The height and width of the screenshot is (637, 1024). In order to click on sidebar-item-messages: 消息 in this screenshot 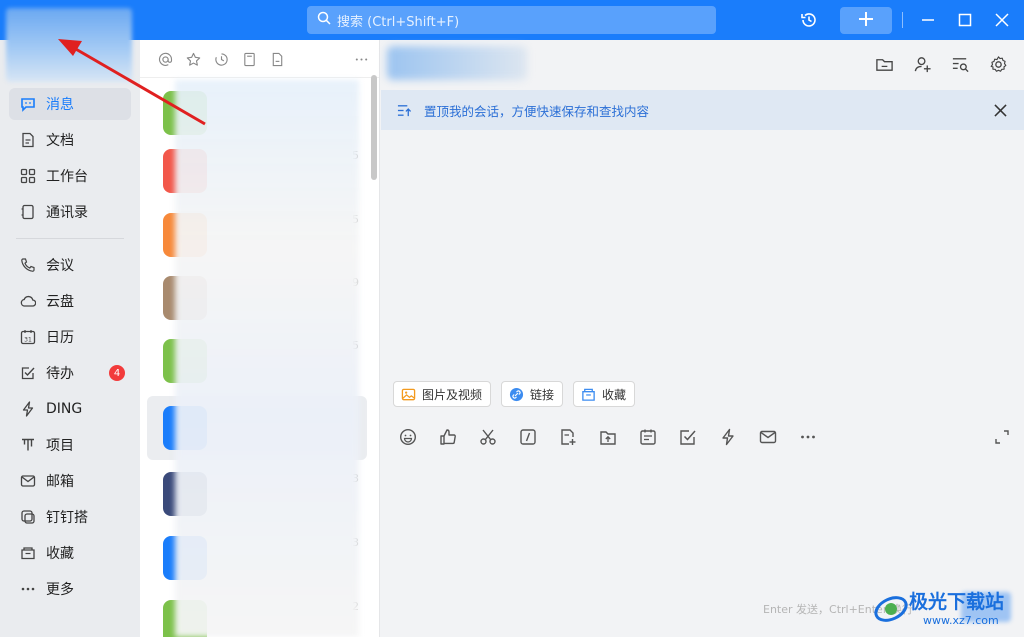, I will do `click(70, 104)`.